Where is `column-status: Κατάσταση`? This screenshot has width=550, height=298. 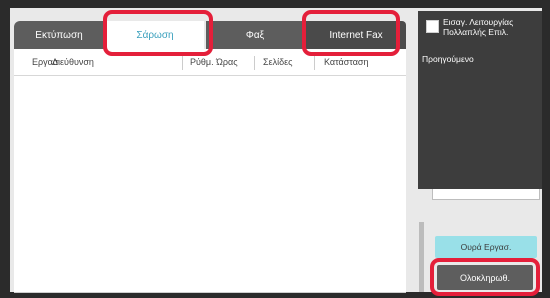 column-status: Κατάσταση is located at coordinates (346, 62).